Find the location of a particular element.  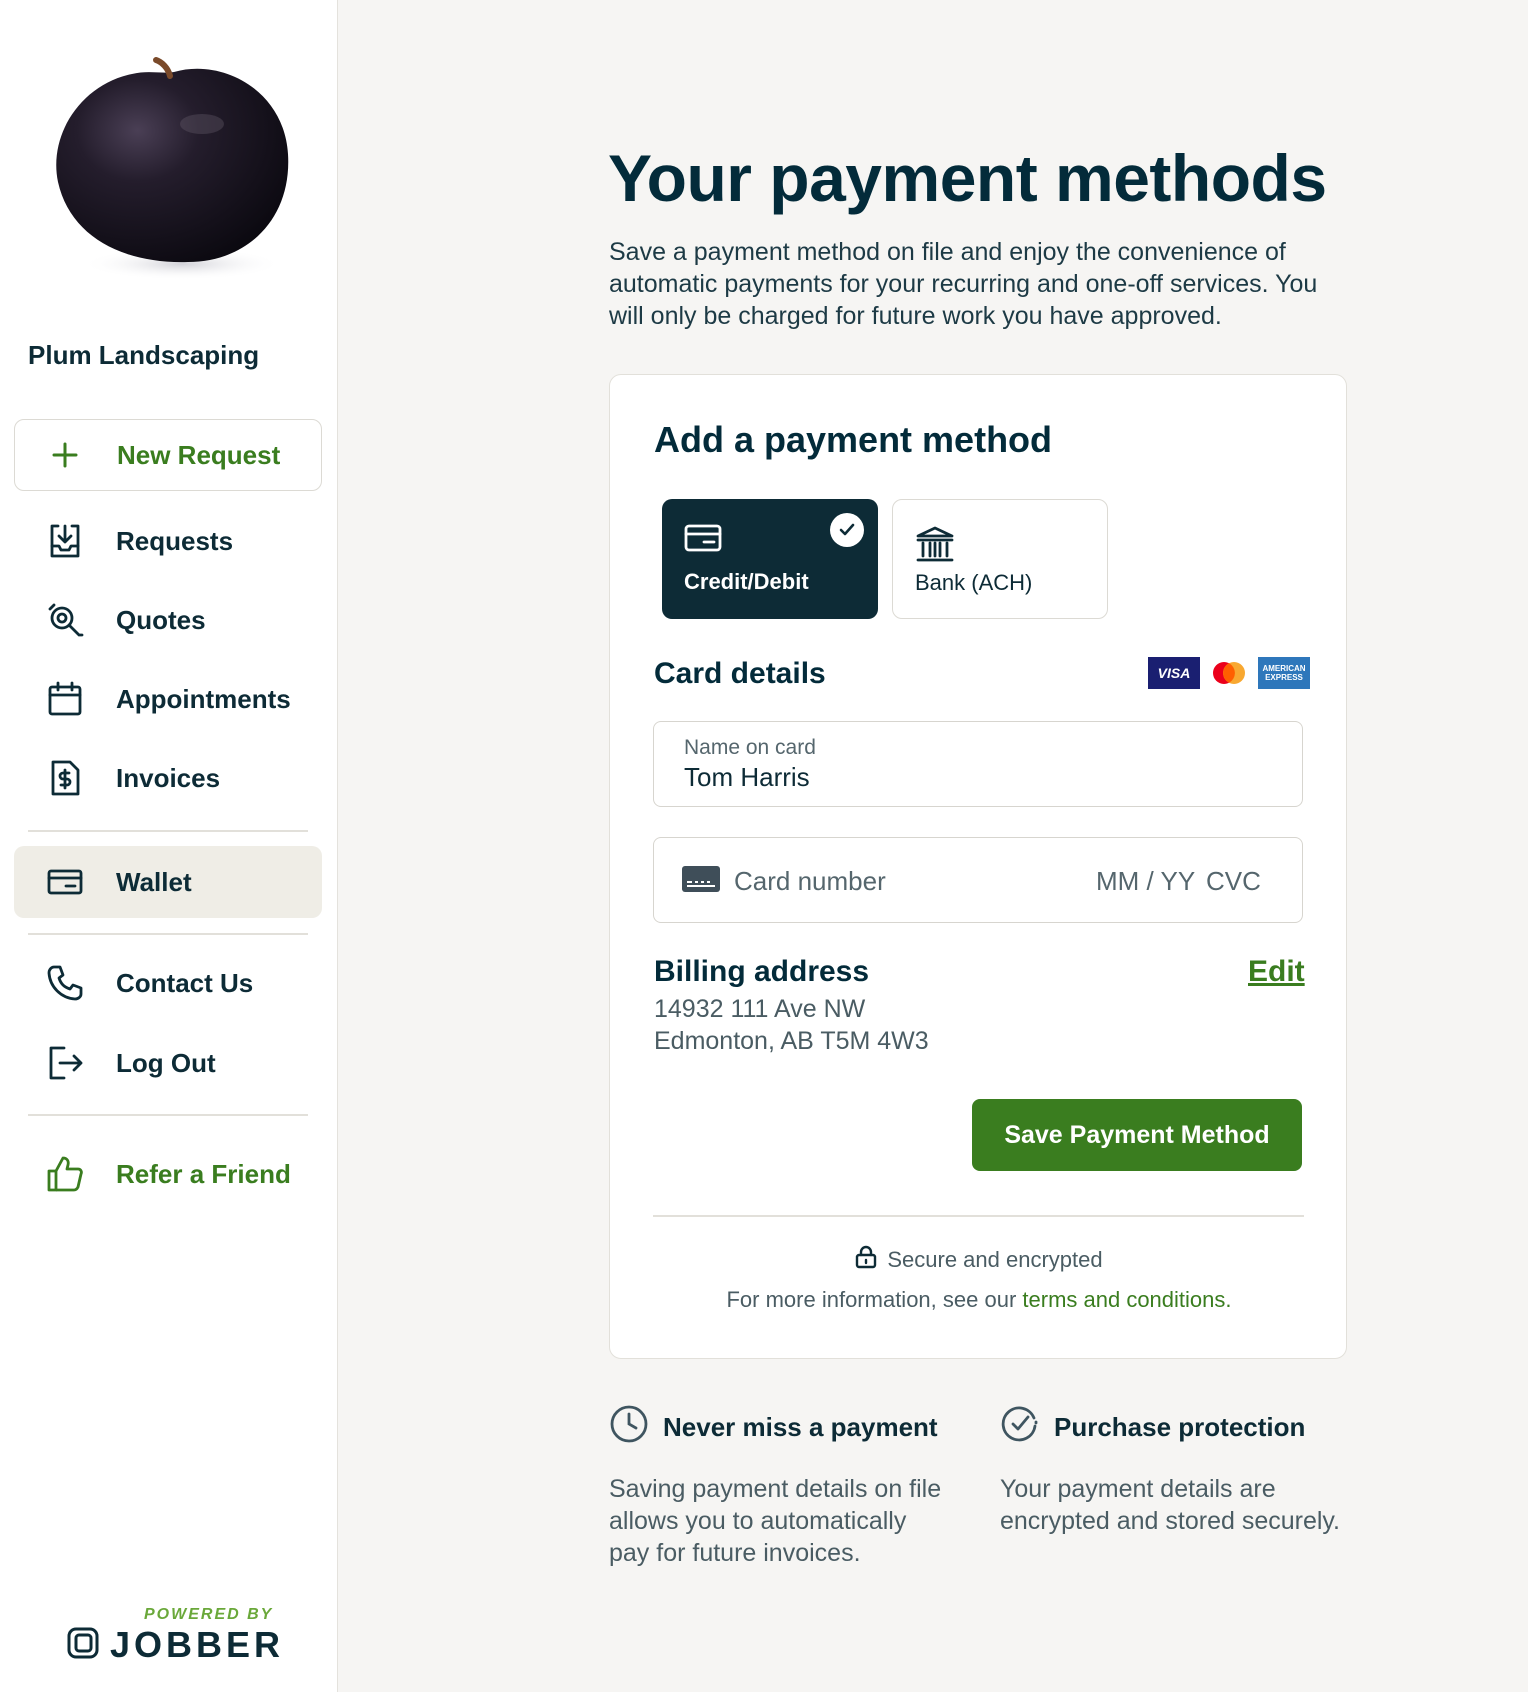

thumbs-up-icon is located at coordinates (65, 1174).